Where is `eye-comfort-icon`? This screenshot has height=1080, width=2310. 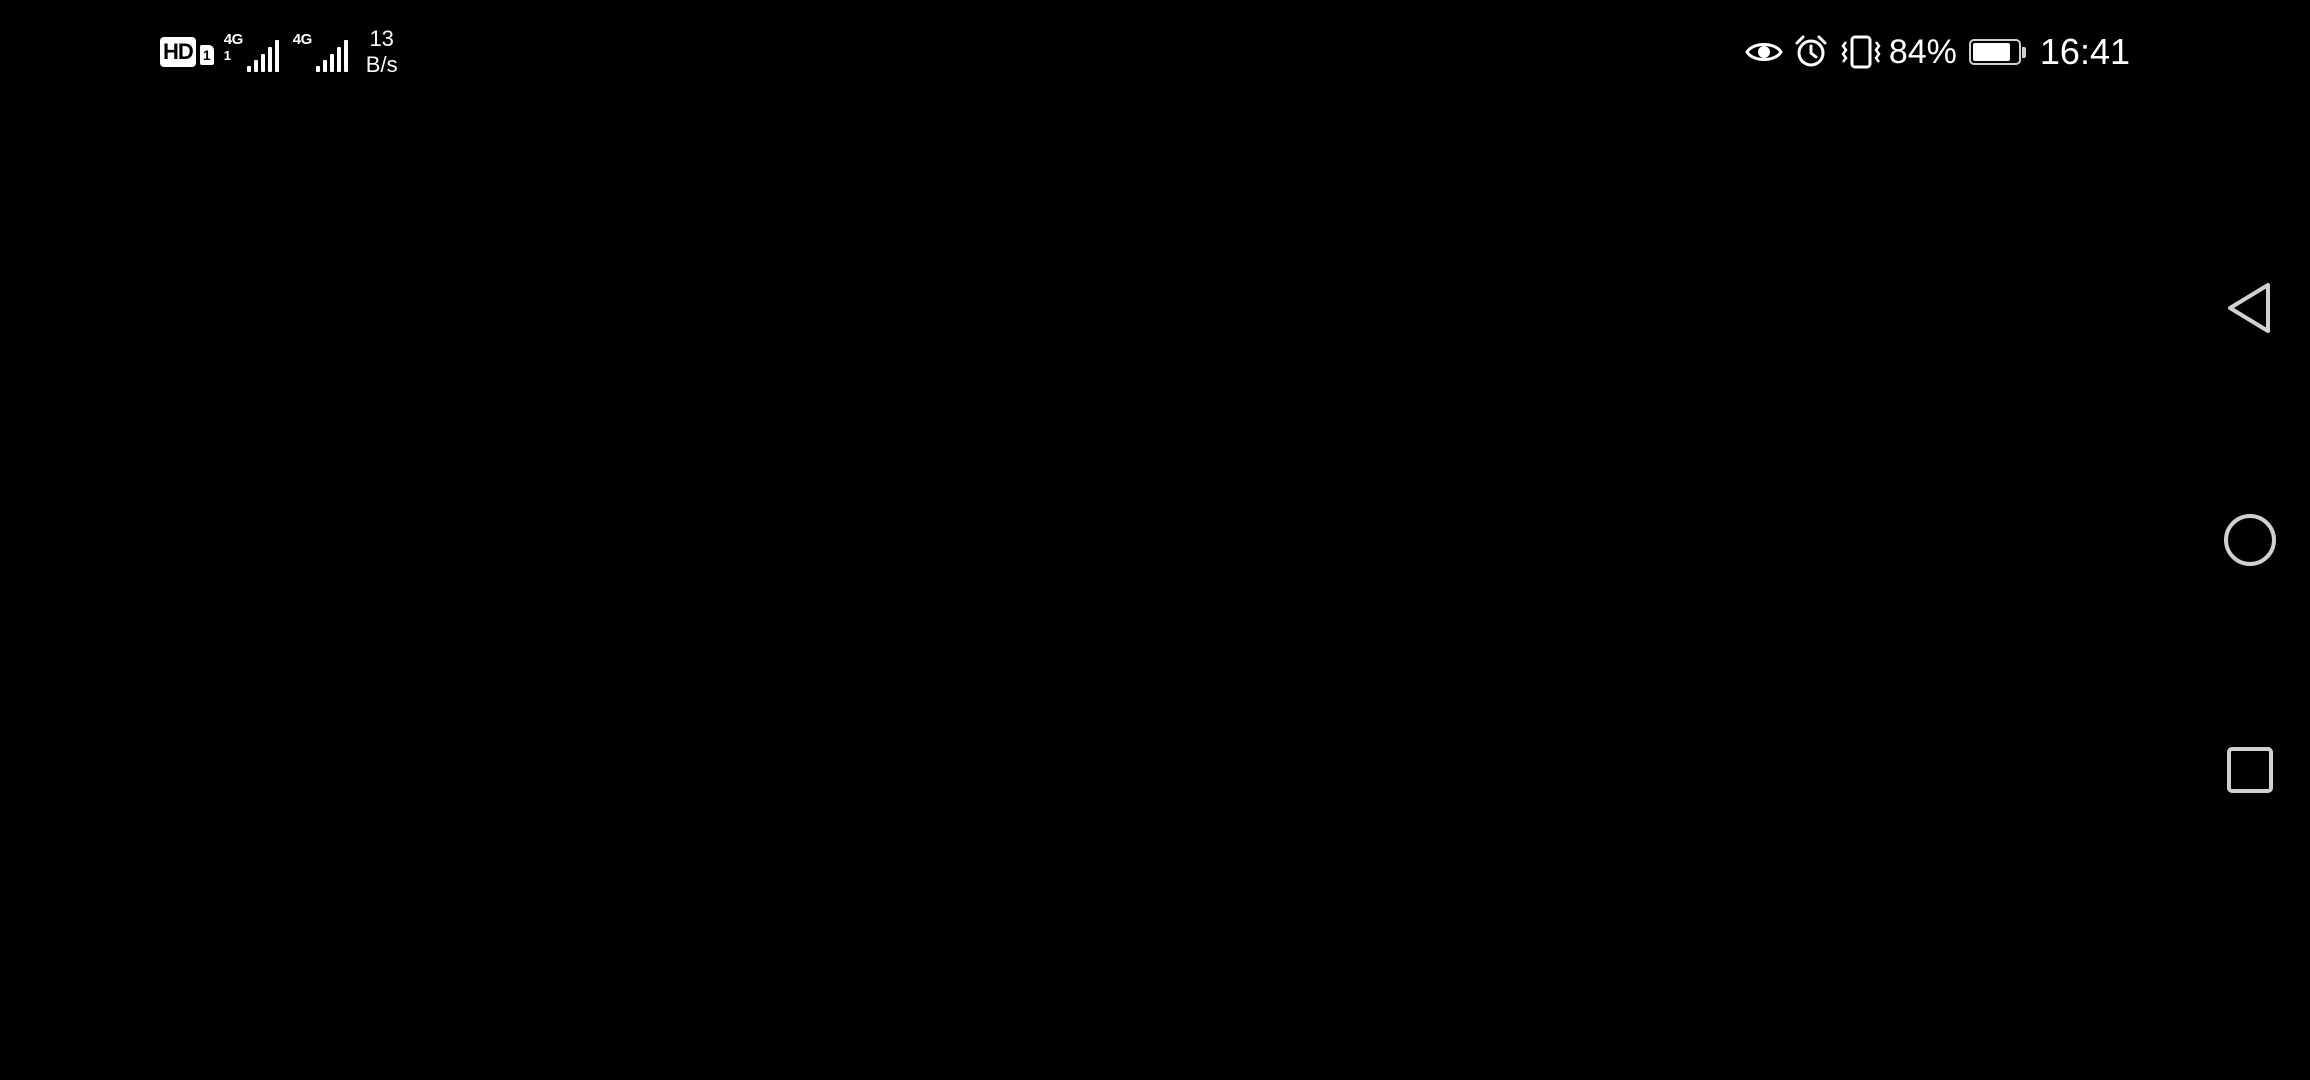 eye-comfort-icon is located at coordinates (1764, 52).